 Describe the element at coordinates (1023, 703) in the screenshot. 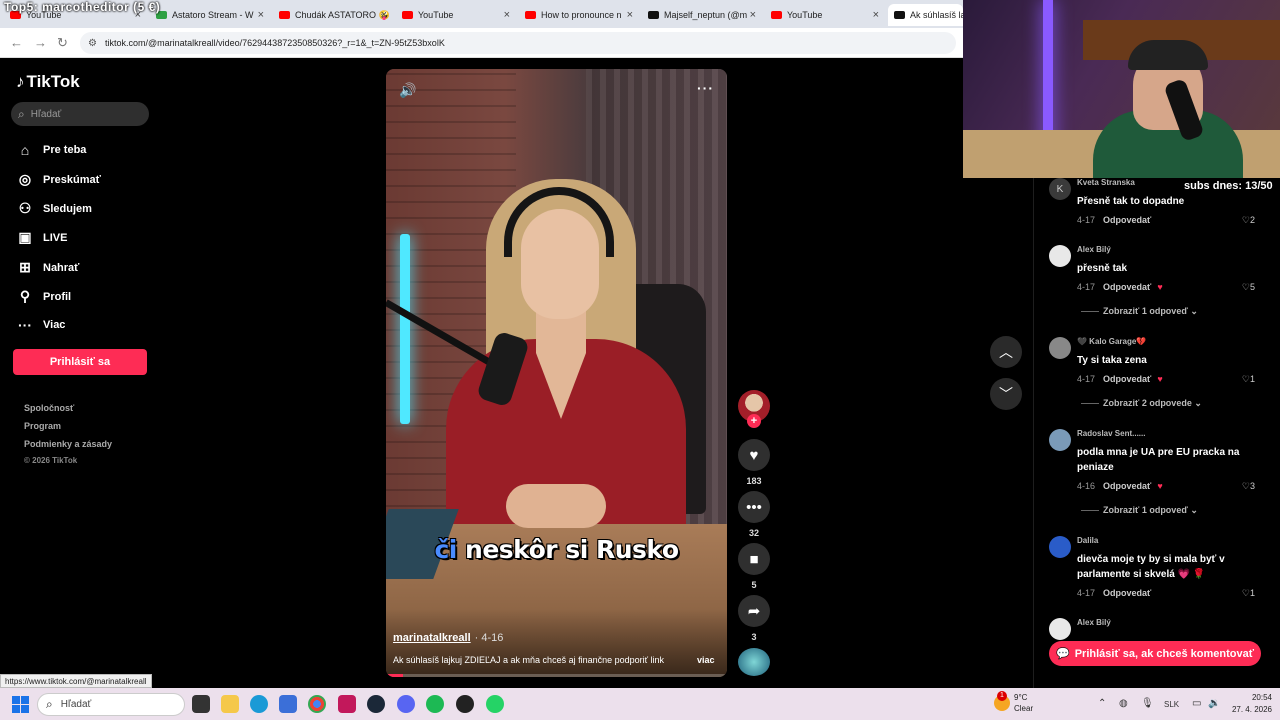

I see `weather-text: 9°C Clear` at that location.